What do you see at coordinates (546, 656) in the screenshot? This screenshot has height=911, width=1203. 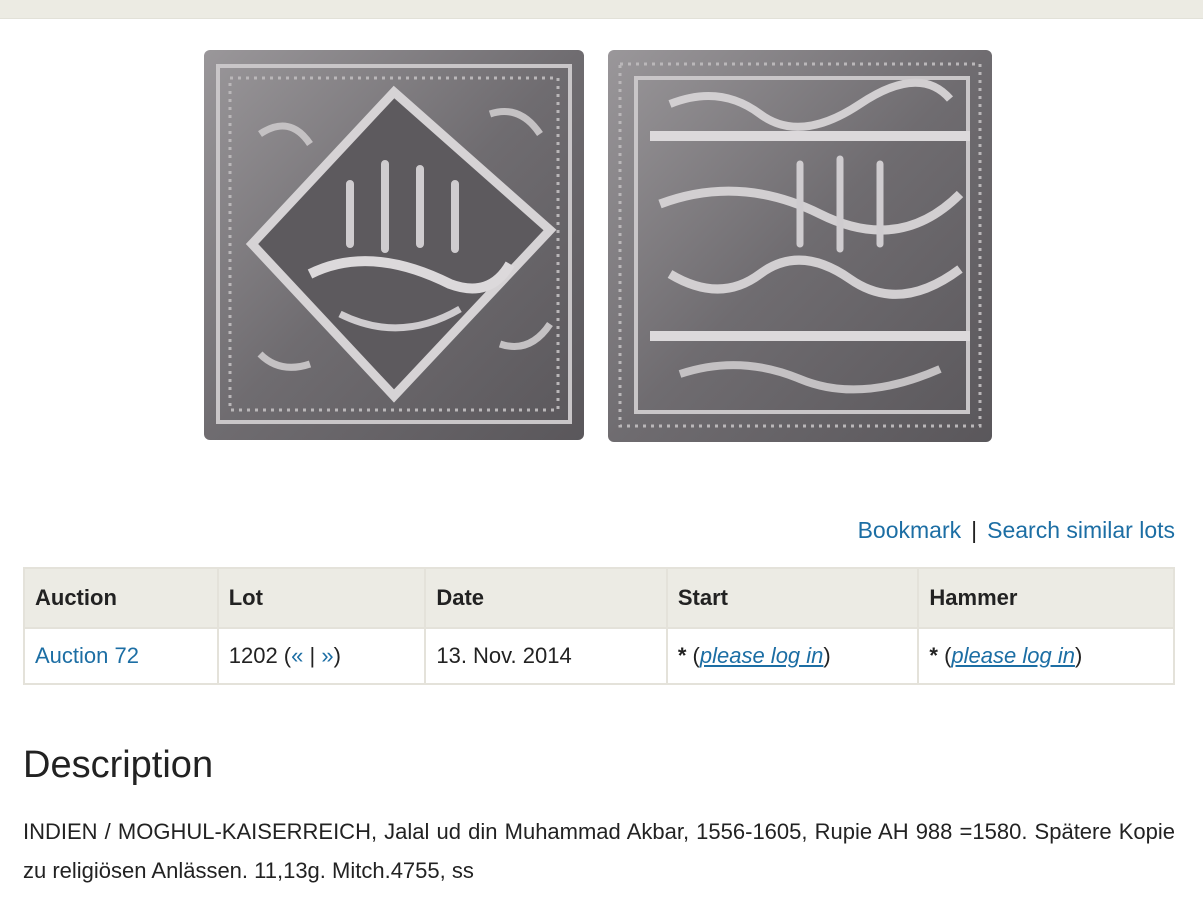 I see `cell-date: 13. Nov. 2014` at bounding box center [546, 656].